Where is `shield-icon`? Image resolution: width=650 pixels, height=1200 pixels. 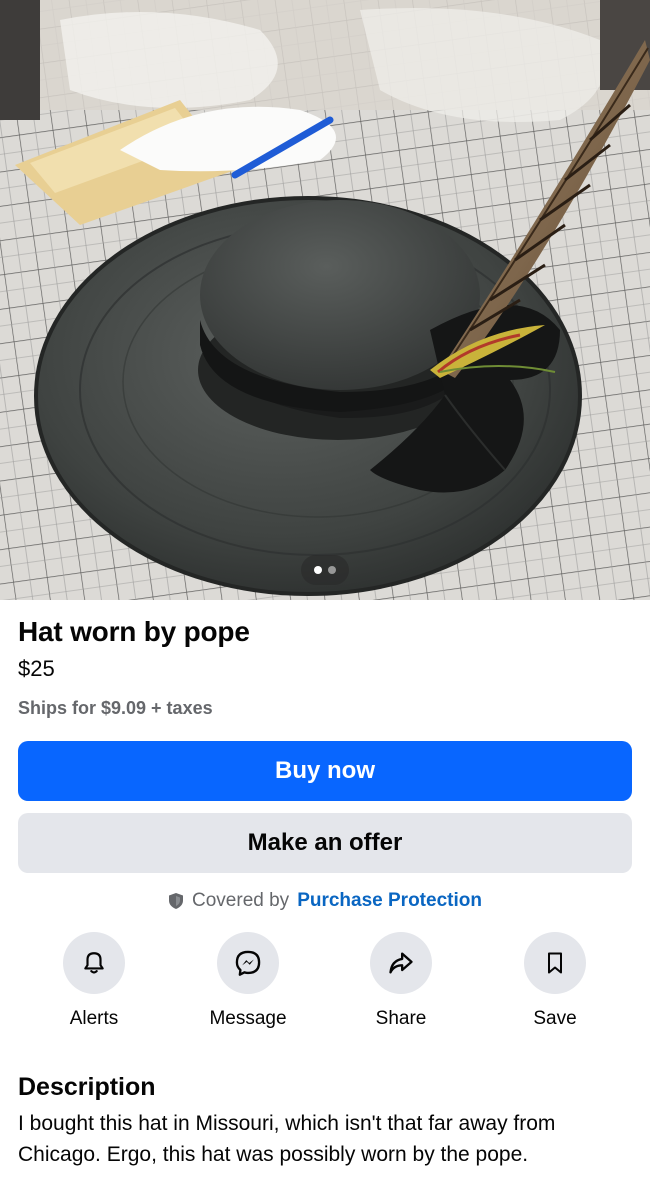
shield-icon is located at coordinates (176, 901).